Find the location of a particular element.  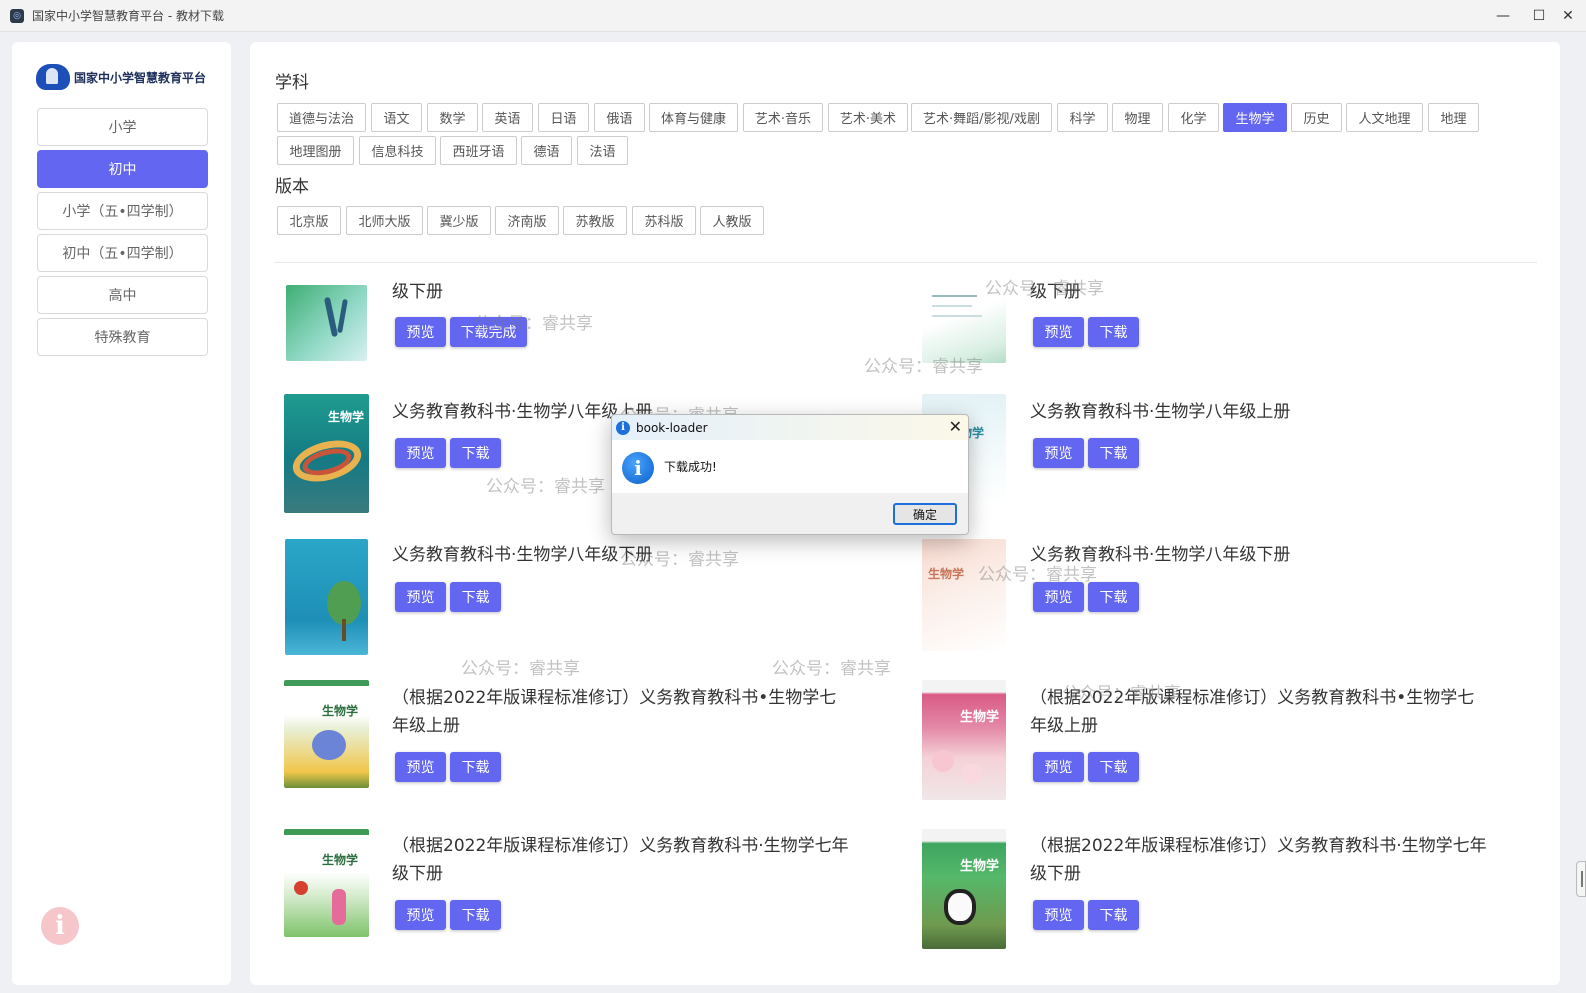

platform-logo: 国家中小学智慧教育平台 is located at coordinates (121, 77).